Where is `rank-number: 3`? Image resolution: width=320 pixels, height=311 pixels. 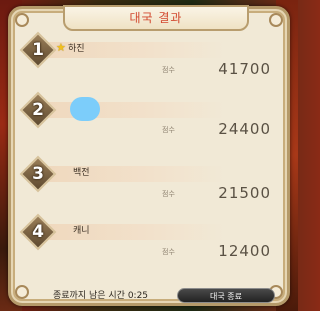
rank-number: 3 is located at coordinates (38, 174).